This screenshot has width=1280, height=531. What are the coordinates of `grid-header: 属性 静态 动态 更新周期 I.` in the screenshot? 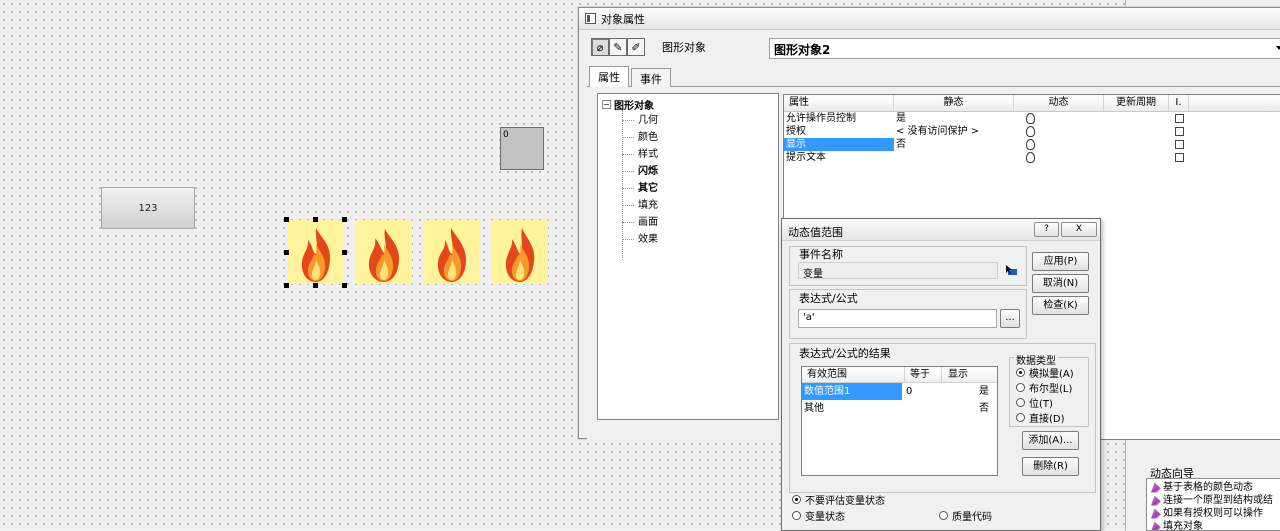 It's located at (1032, 103).